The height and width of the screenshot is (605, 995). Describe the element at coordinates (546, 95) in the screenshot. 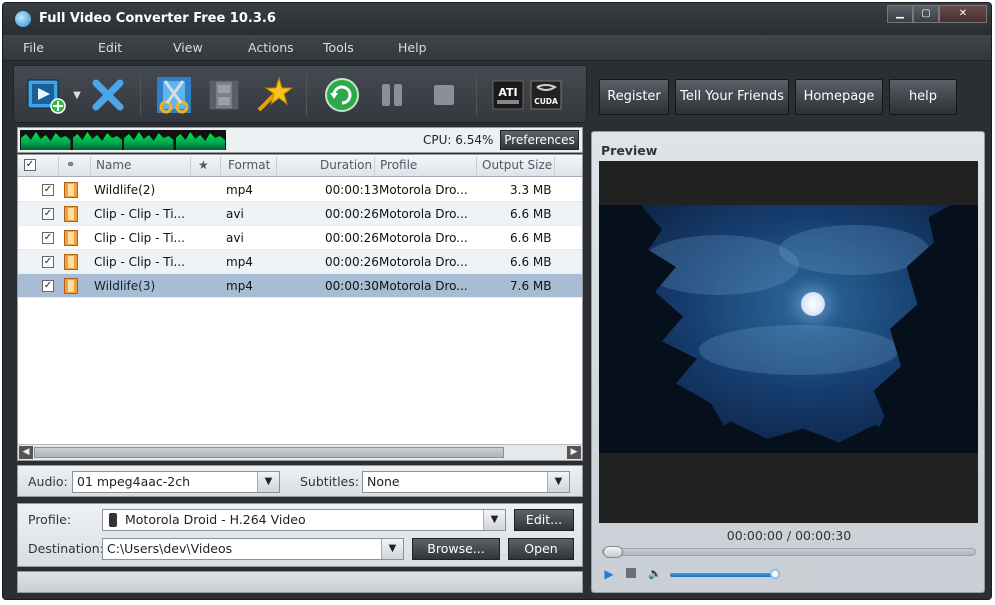

I see `nvidia-cuda-icon: CUDA` at that location.